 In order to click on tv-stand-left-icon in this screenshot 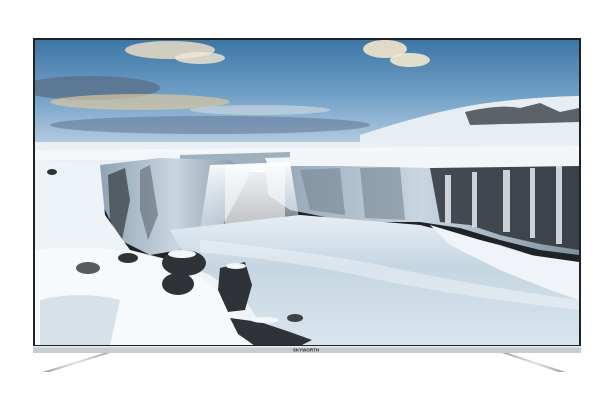, I will do `click(76, 362)`.